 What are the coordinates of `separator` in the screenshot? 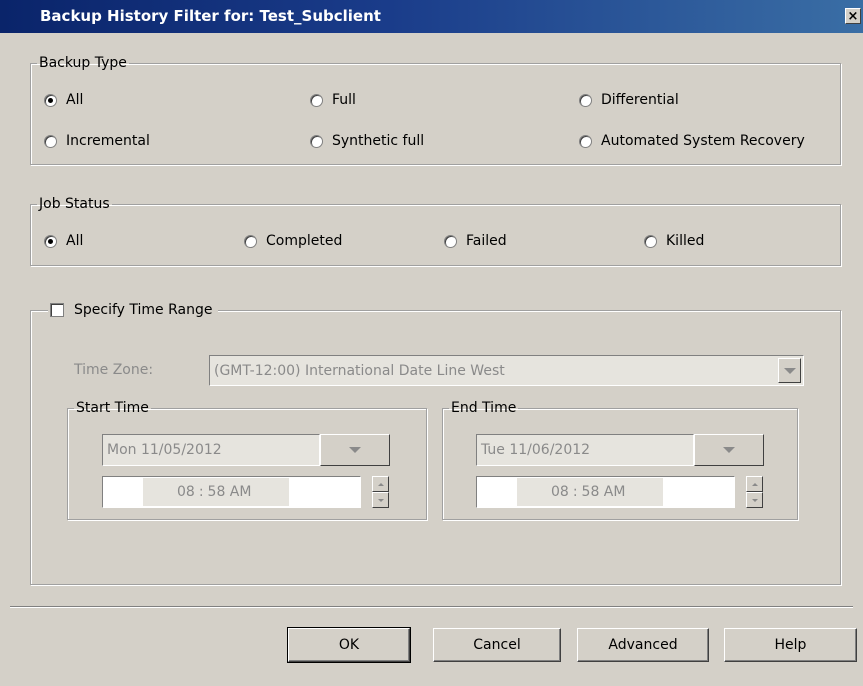 It's located at (431, 607).